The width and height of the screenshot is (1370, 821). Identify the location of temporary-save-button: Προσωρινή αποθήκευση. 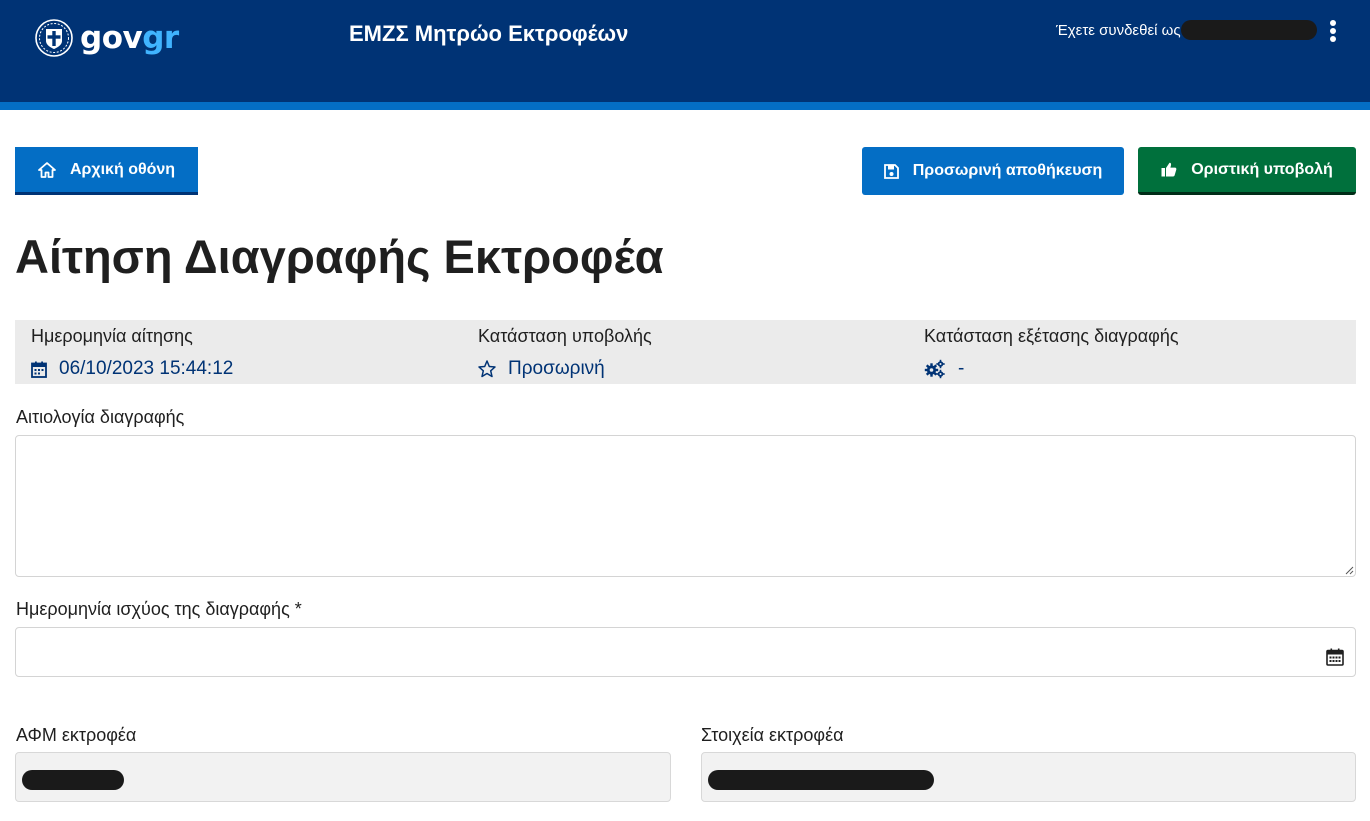
(993, 171).